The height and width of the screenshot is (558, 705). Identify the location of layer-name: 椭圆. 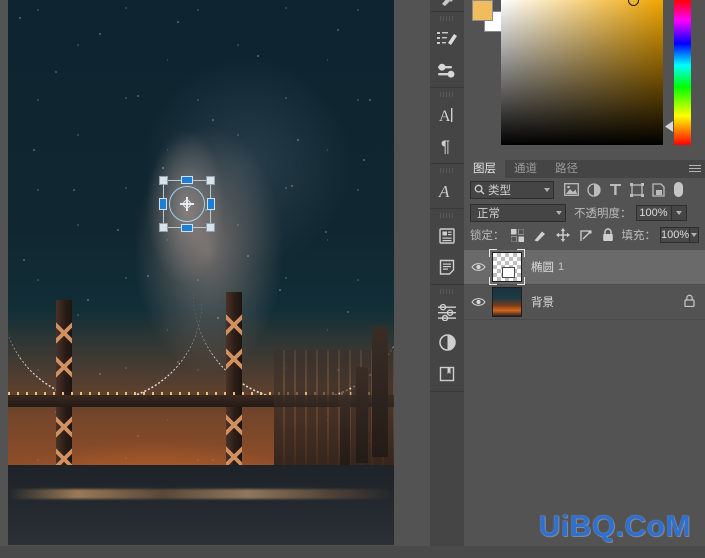
(542, 267).